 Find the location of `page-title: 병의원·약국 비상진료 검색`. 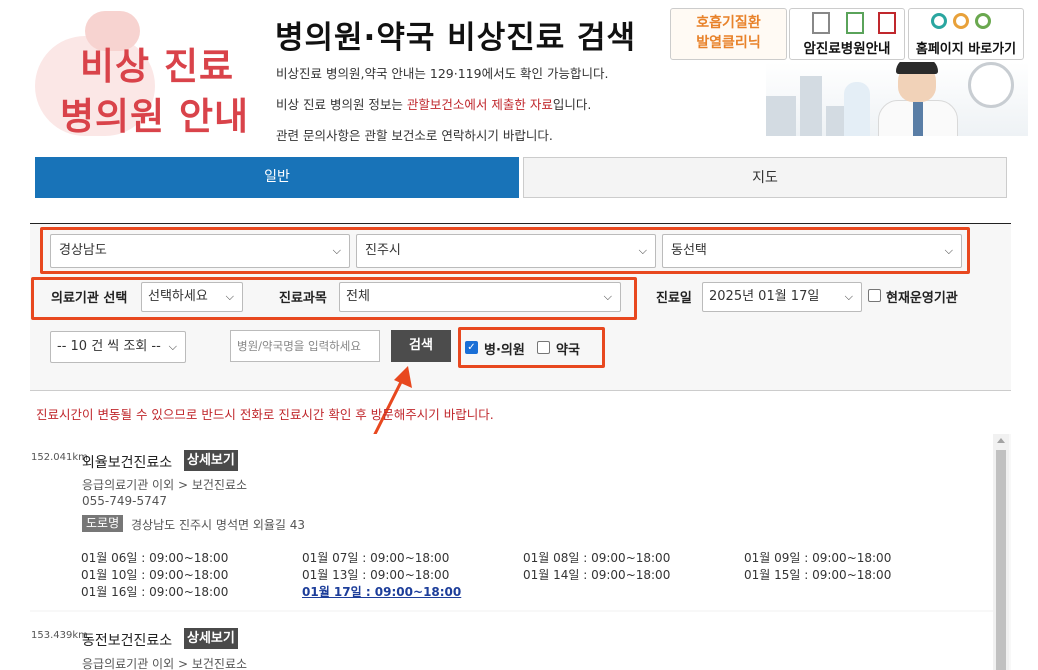

page-title: 병의원·약국 비상진료 검색 is located at coordinates (456, 38).